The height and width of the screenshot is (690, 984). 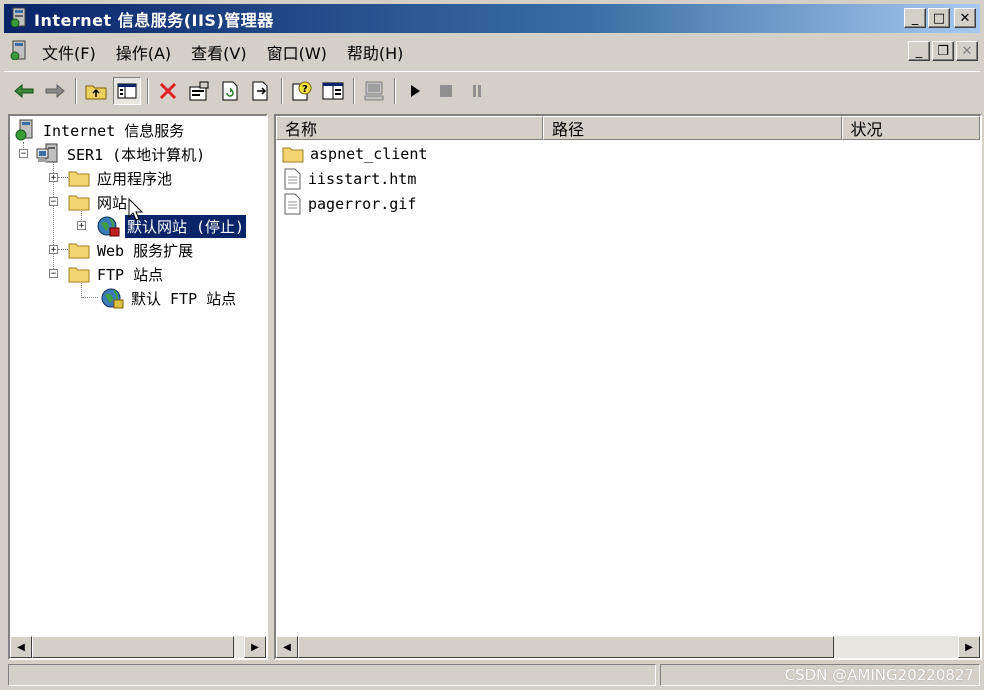 What do you see at coordinates (53, 250) in the screenshot?
I see `expand-web-ext-toggle: +` at bounding box center [53, 250].